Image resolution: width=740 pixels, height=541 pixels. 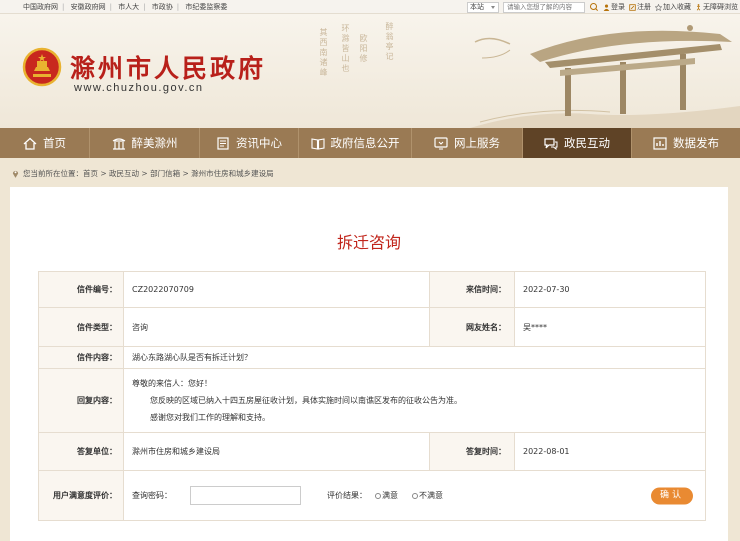 What do you see at coordinates (610, 327) in the screenshot?
I see `user-value: 吴****` at bounding box center [610, 327].